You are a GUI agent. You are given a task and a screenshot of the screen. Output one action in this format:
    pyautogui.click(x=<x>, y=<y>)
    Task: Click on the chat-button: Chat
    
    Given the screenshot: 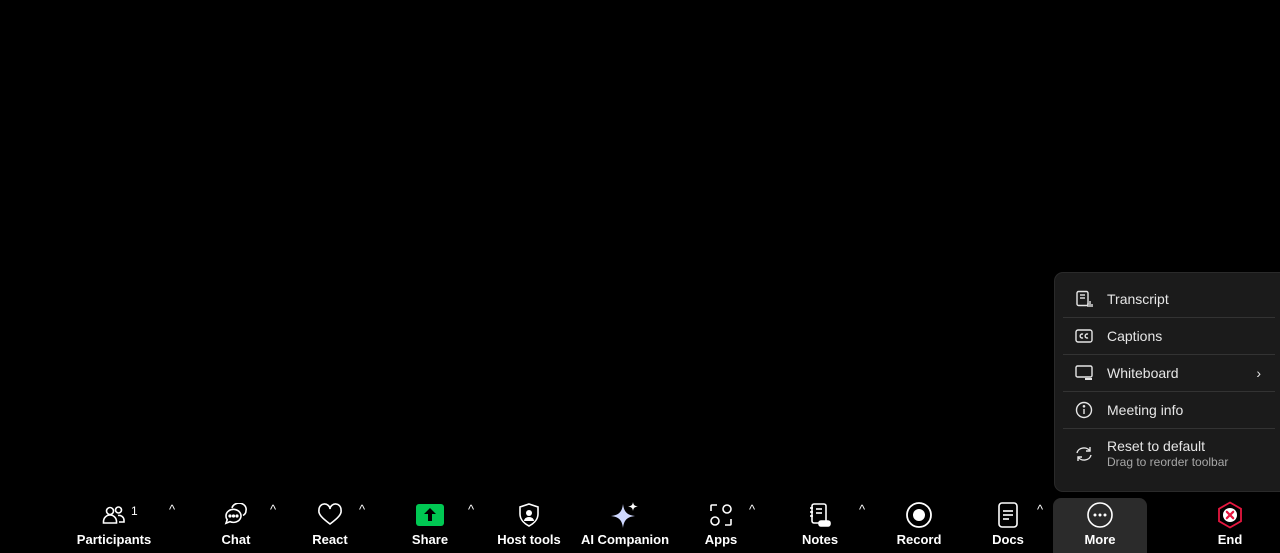 What is the action you would take?
    pyautogui.click(x=236, y=523)
    